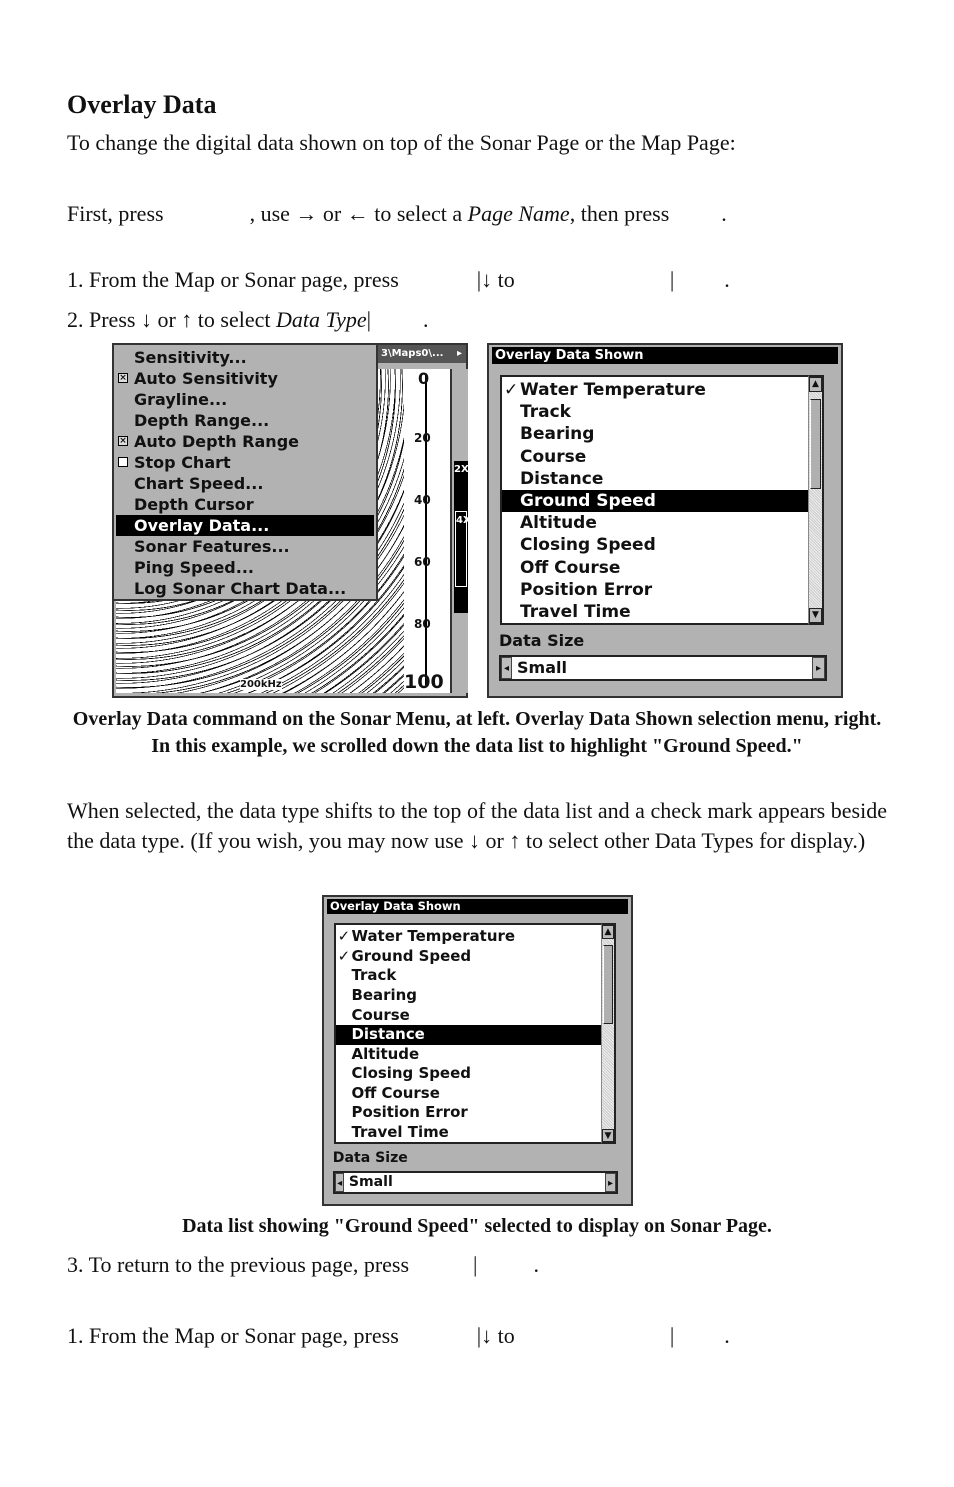 This screenshot has height=1487, width=954. I want to click on step-a1-text: 1. From the Map or Sonar page, press, so click(233, 279).